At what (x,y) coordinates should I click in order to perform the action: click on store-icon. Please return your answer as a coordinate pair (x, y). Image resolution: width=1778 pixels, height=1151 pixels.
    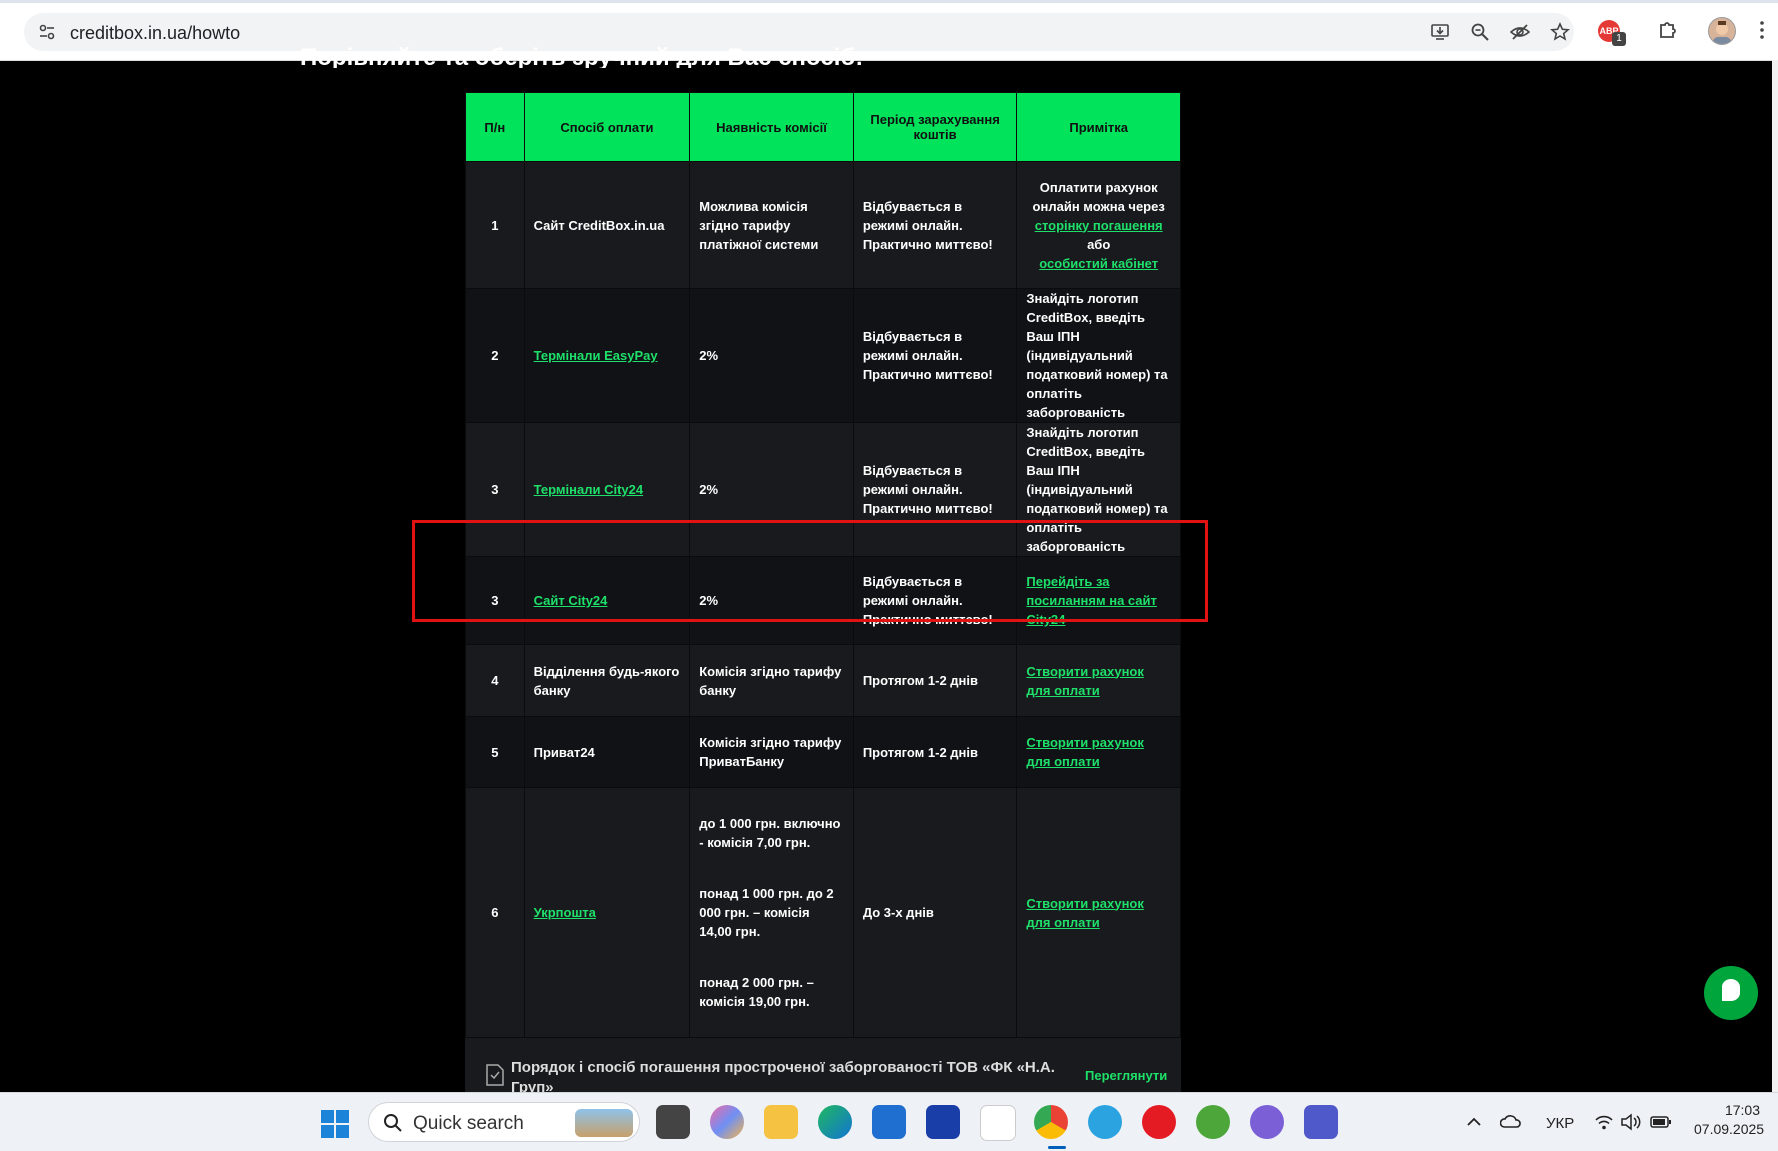
    Looking at the image, I should click on (889, 1122).